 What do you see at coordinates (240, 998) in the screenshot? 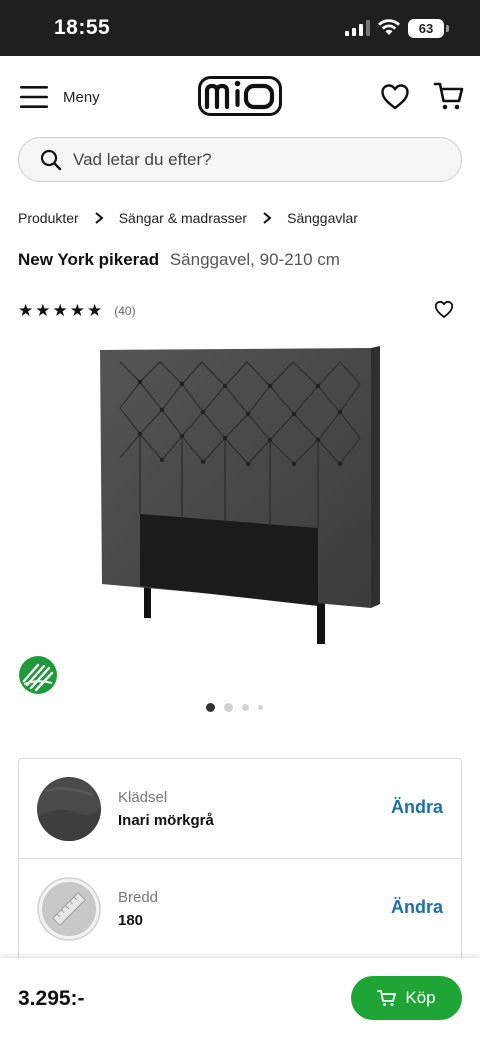
I see `purchase-bar: 3.295:- Köp` at bounding box center [240, 998].